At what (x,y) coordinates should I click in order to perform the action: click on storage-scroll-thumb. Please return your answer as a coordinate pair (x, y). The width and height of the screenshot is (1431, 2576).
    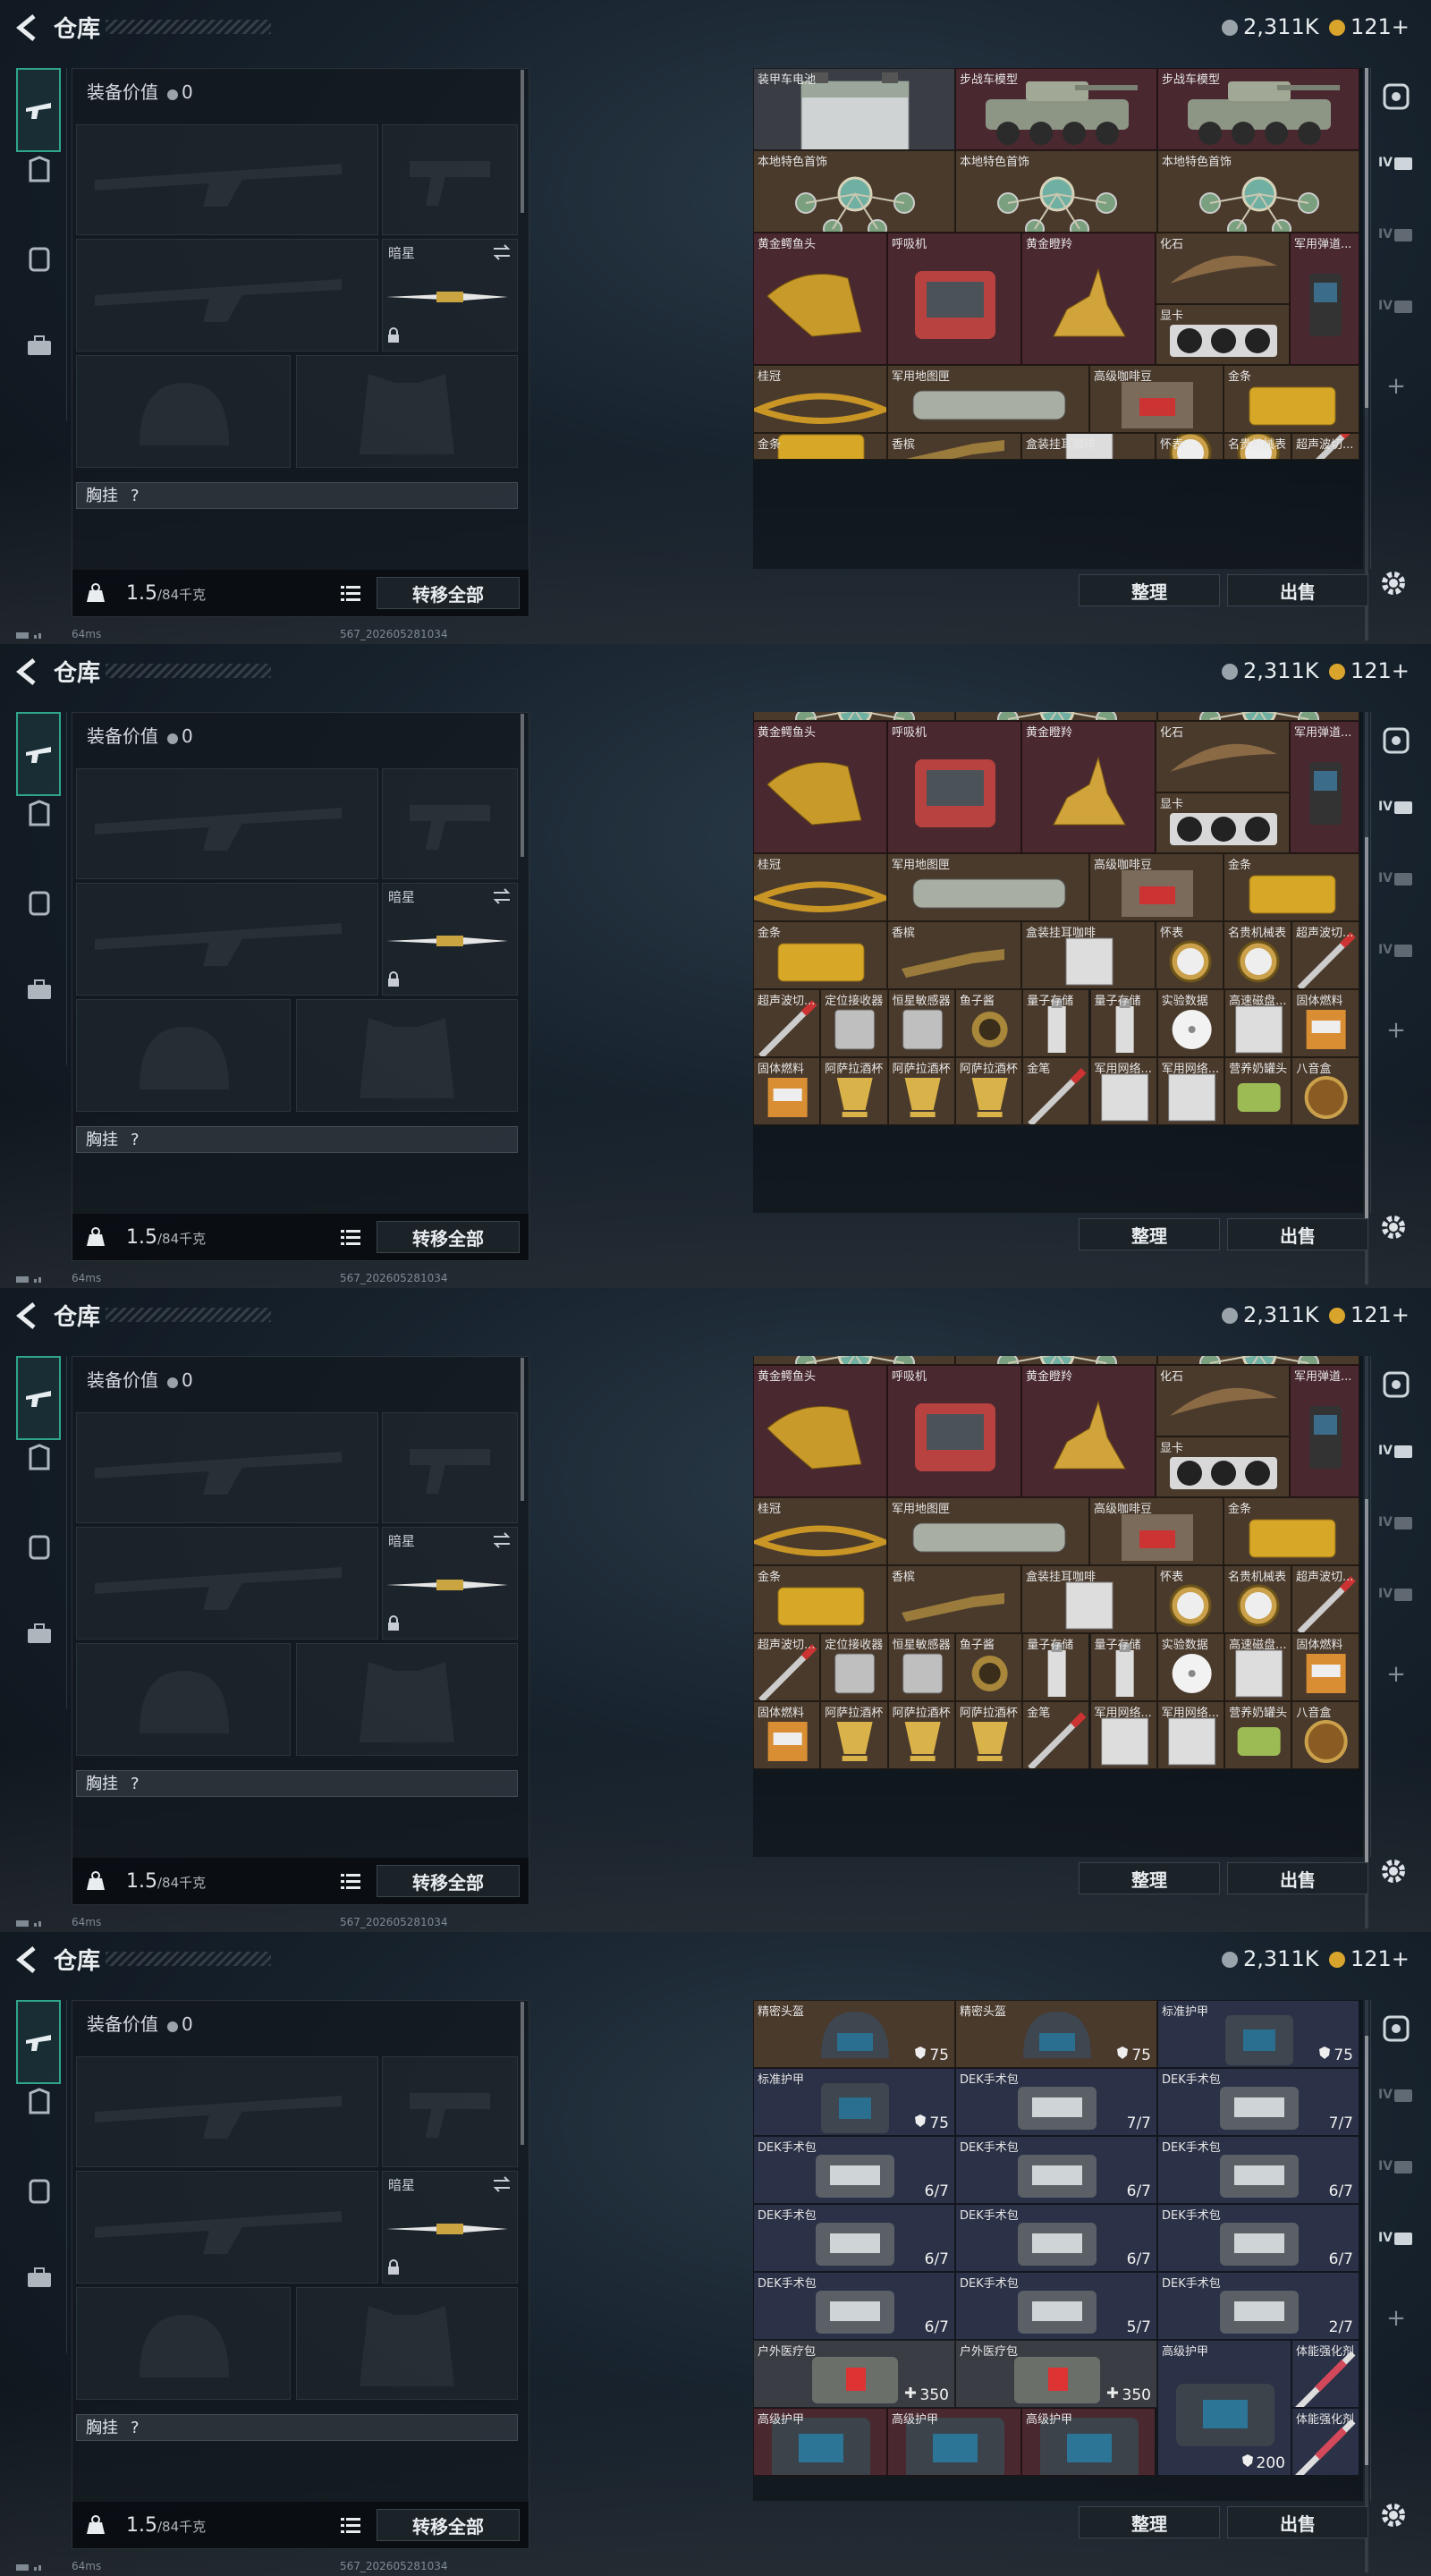
    Looking at the image, I should click on (1366, 238).